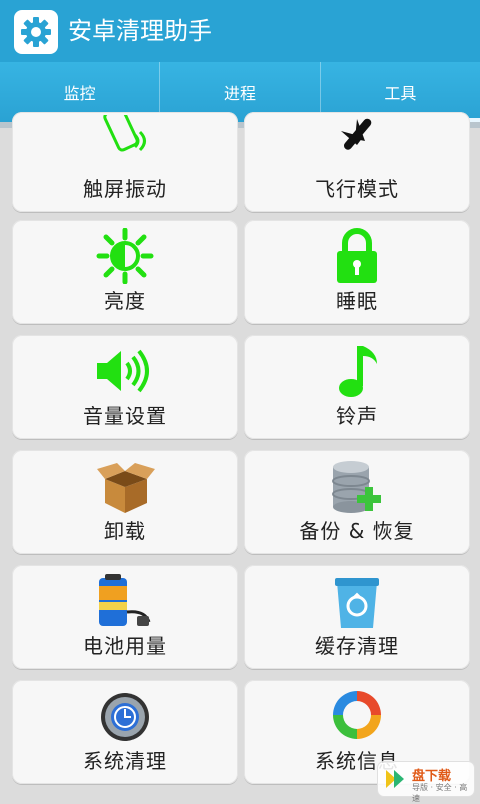  What do you see at coordinates (426, 782) in the screenshot?
I see `watermark: 盘下载 导版 · 安全 · 高速` at bounding box center [426, 782].